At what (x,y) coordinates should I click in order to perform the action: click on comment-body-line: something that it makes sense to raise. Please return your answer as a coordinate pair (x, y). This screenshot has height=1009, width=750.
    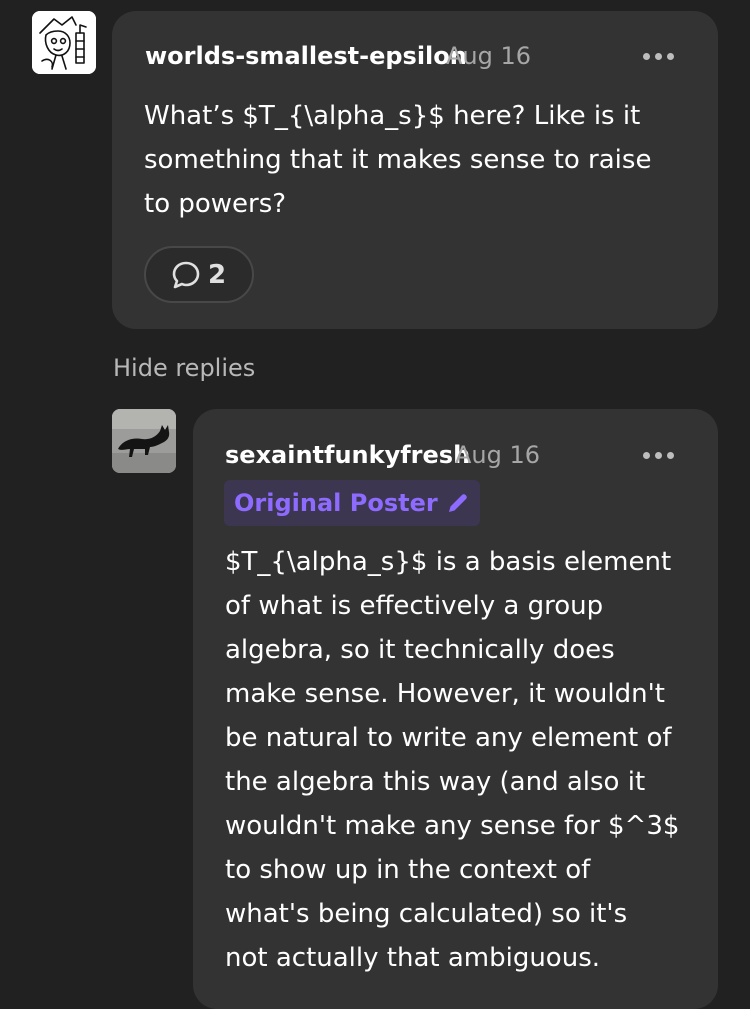
    Looking at the image, I should click on (398, 160).